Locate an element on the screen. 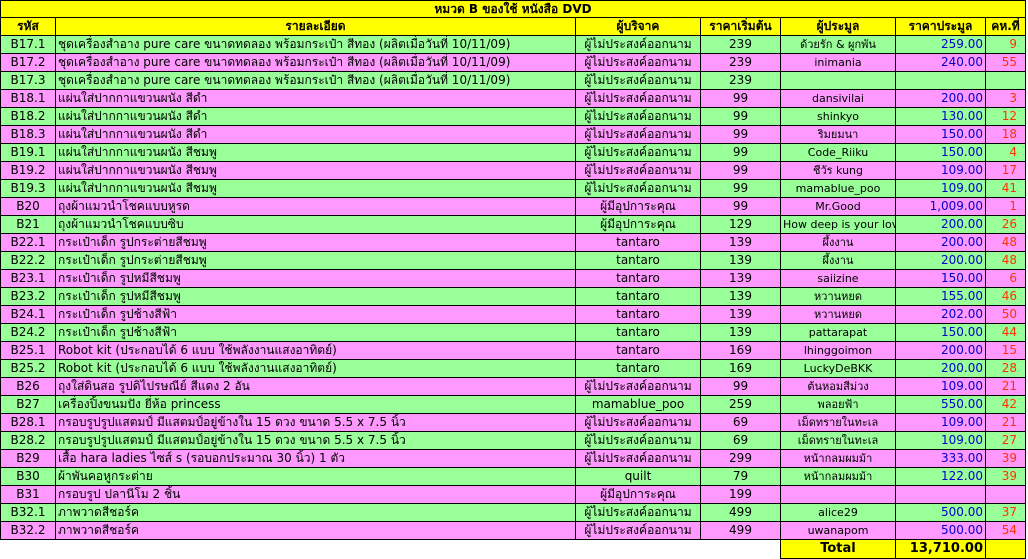 This screenshot has height=559, width=1028. header-bidder: ผู้ประมูล is located at coordinates (838, 26).